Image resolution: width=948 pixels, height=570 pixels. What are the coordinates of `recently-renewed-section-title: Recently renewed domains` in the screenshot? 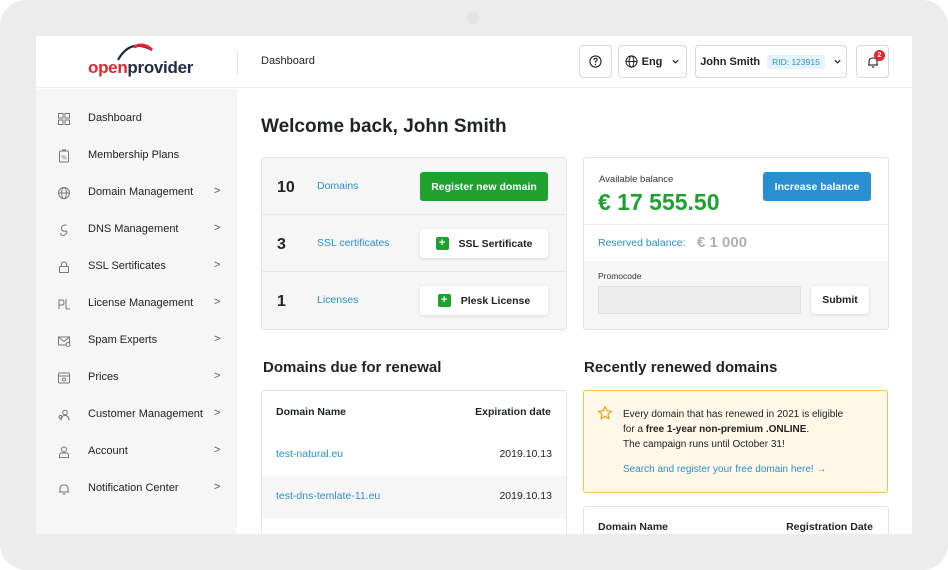 It's located at (681, 367).